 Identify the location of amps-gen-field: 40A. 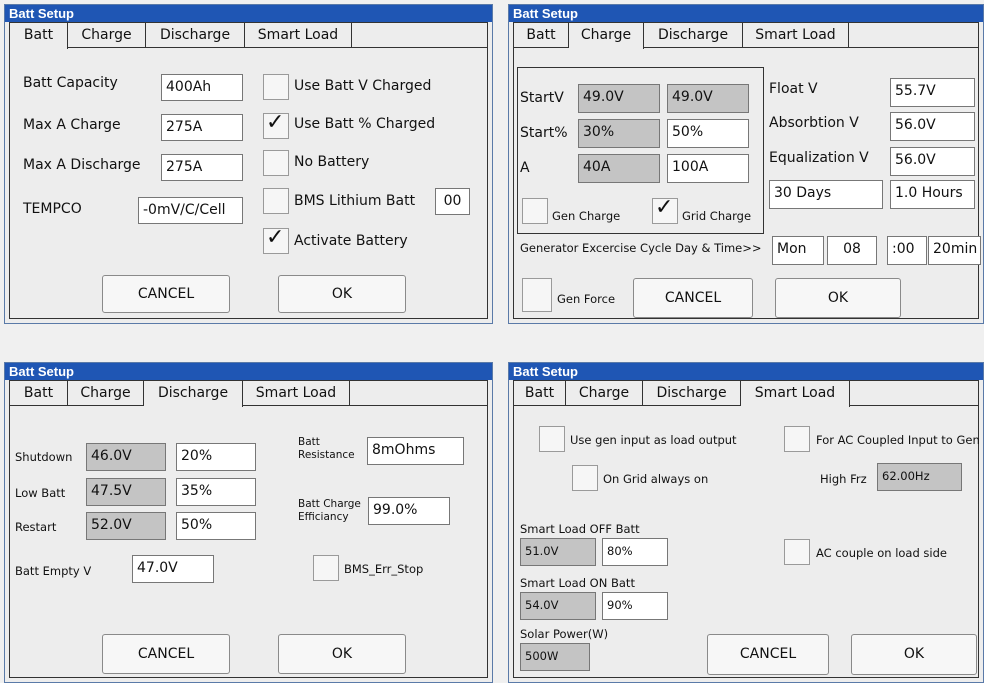
(619, 168).